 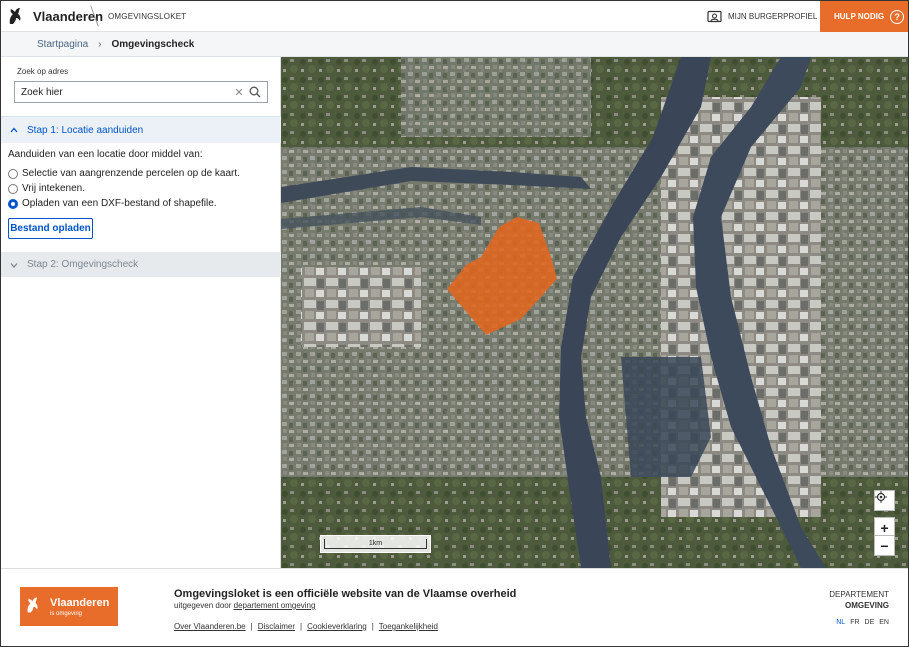 I want to click on lang-nl: NL, so click(x=840, y=622).